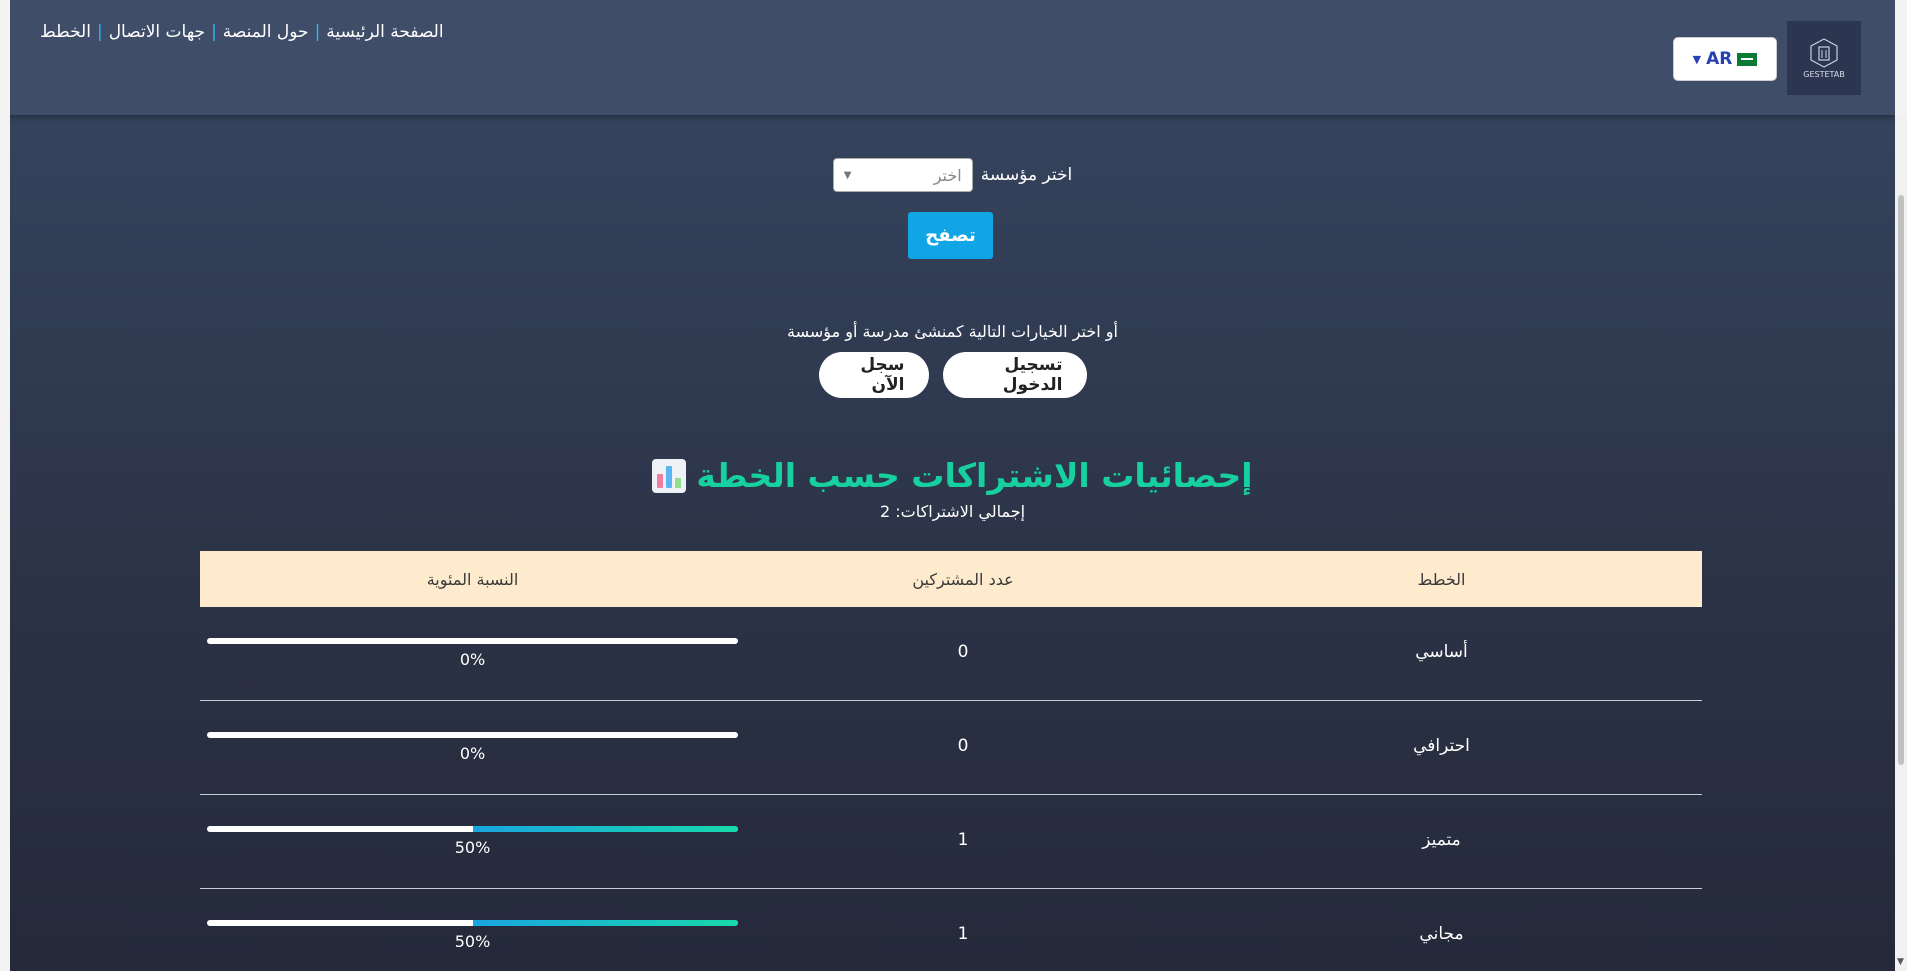 The height and width of the screenshot is (971, 1907). What do you see at coordinates (1441, 933) in the screenshot?
I see `plan-name: مجاني` at bounding box center [1441, 933].